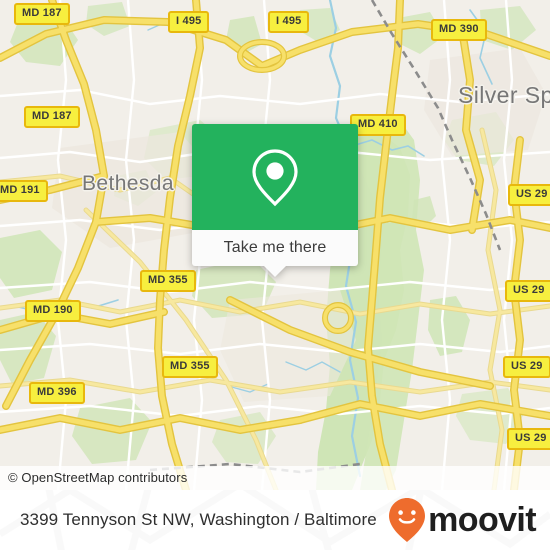 This screenshot has width=550, height=550. Describe the element at coordinates (168, 281) in the screenshot. I see `road-shield-md-355-north: MD 355` at that location.